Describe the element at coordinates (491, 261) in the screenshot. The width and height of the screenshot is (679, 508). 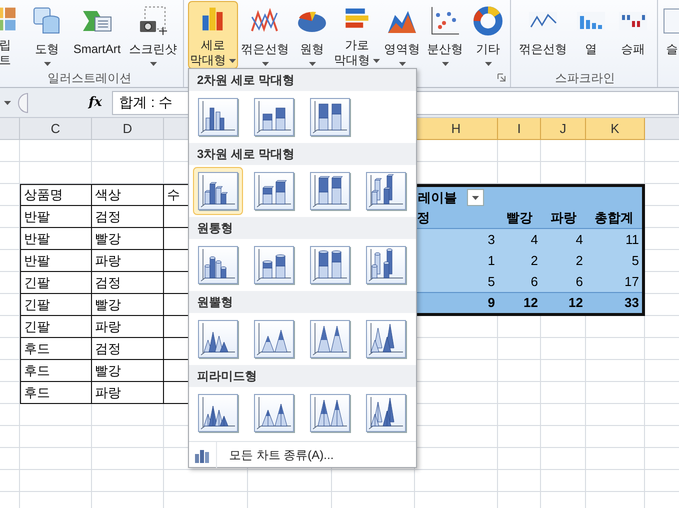
I see `pivot-value-cell-text: 1` at that location.